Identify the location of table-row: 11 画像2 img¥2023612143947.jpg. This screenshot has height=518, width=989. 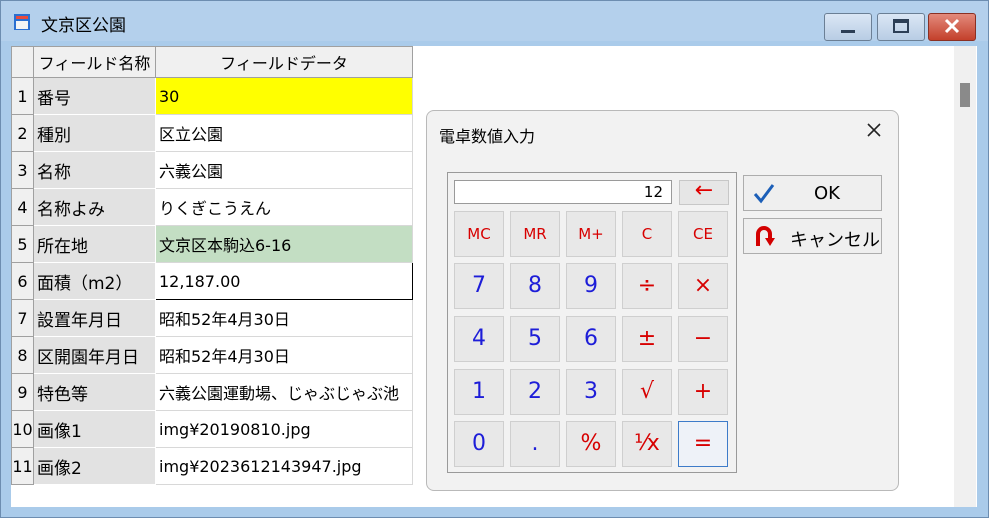
(212, 466).